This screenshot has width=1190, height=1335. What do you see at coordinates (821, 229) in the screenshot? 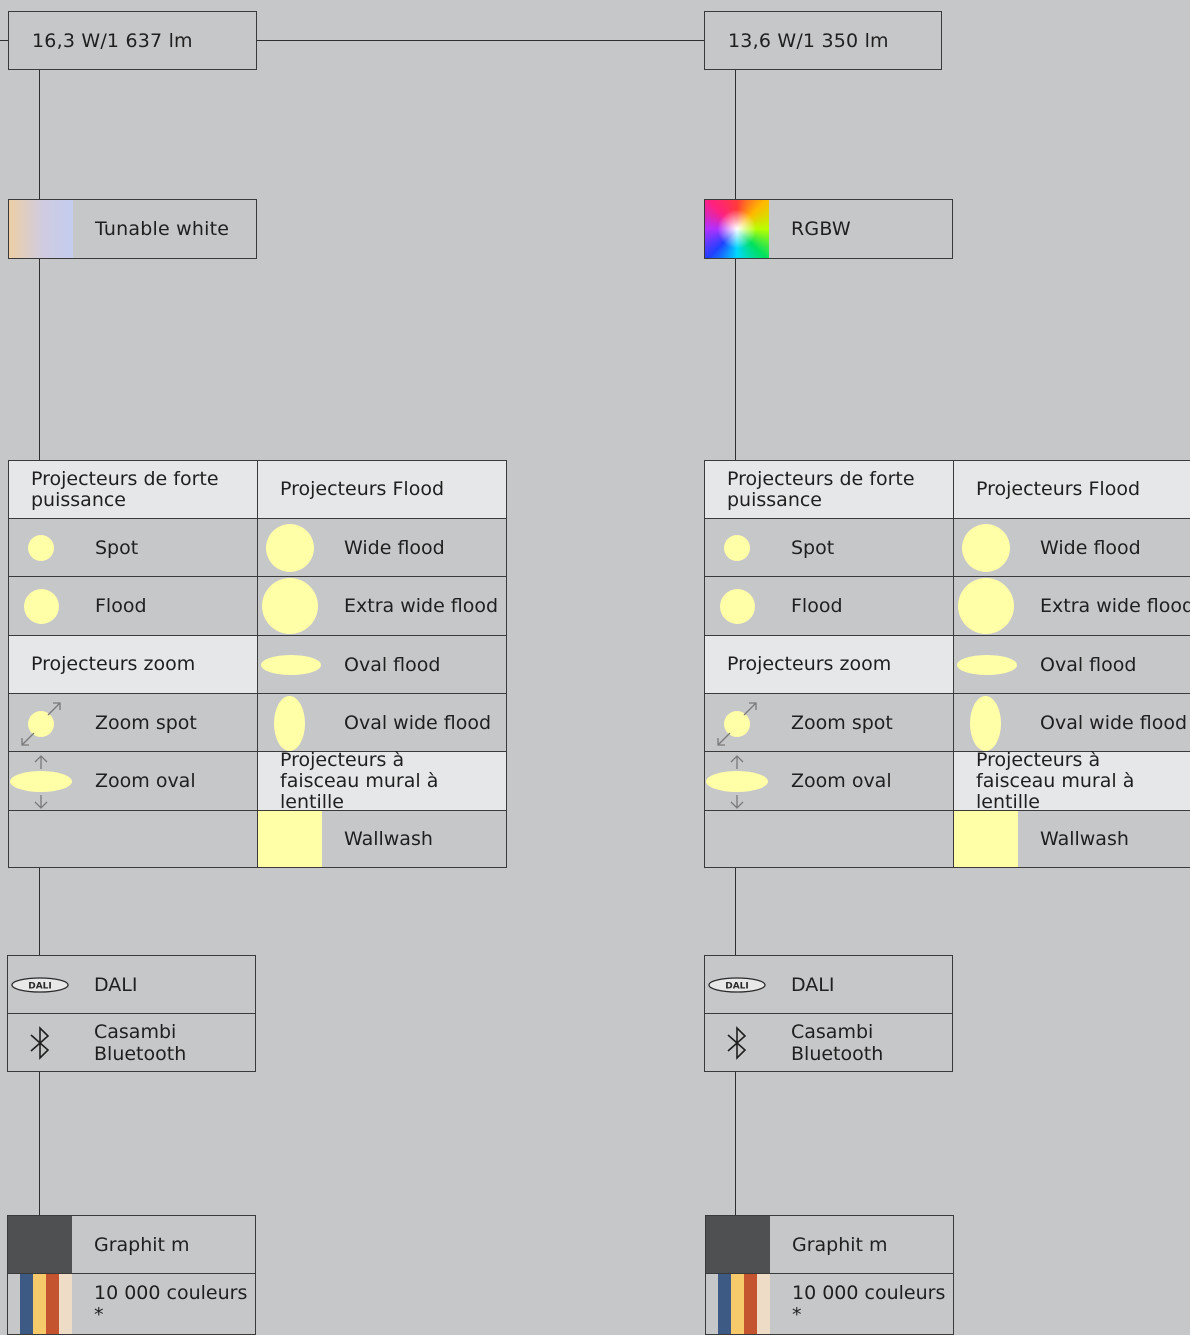
I see `color-mode-label-2: RGBW` at bounding box center [821, 229].